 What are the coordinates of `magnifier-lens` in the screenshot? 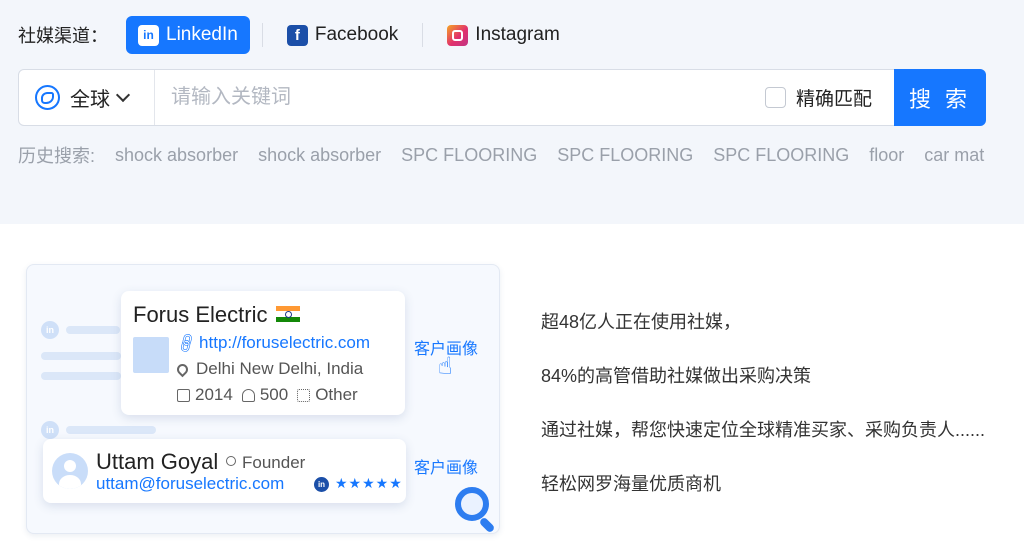 It's located at (472, 504).